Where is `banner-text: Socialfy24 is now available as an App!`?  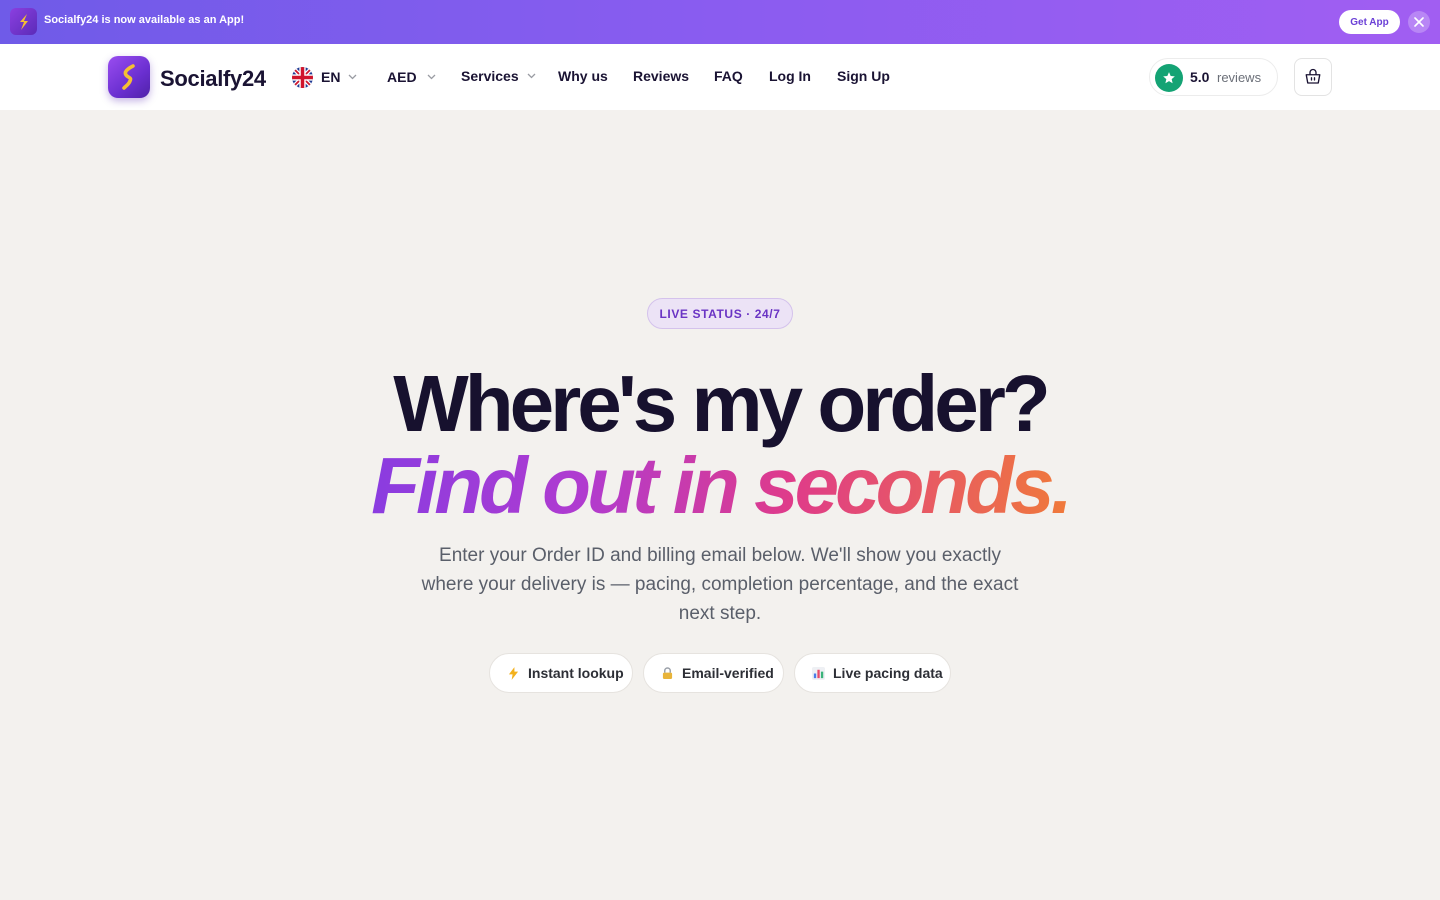
banner-text: Socialfy24 is now available as an App! is located at coordinates (144, 20).